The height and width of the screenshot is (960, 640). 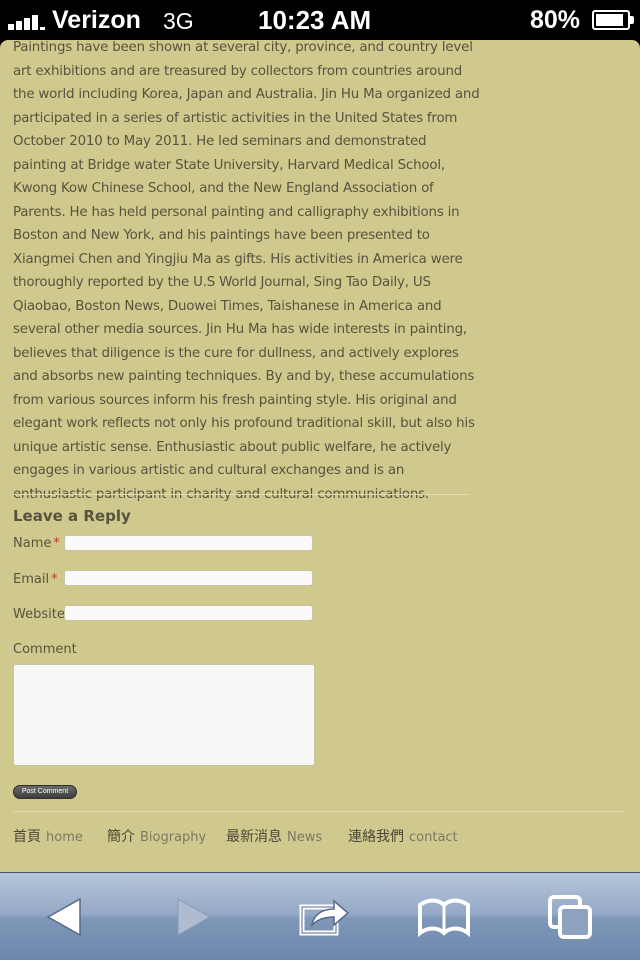 I want to click on status-bar: Verizon 3G 10:23 AM 80%, so click(x=320, y=20).